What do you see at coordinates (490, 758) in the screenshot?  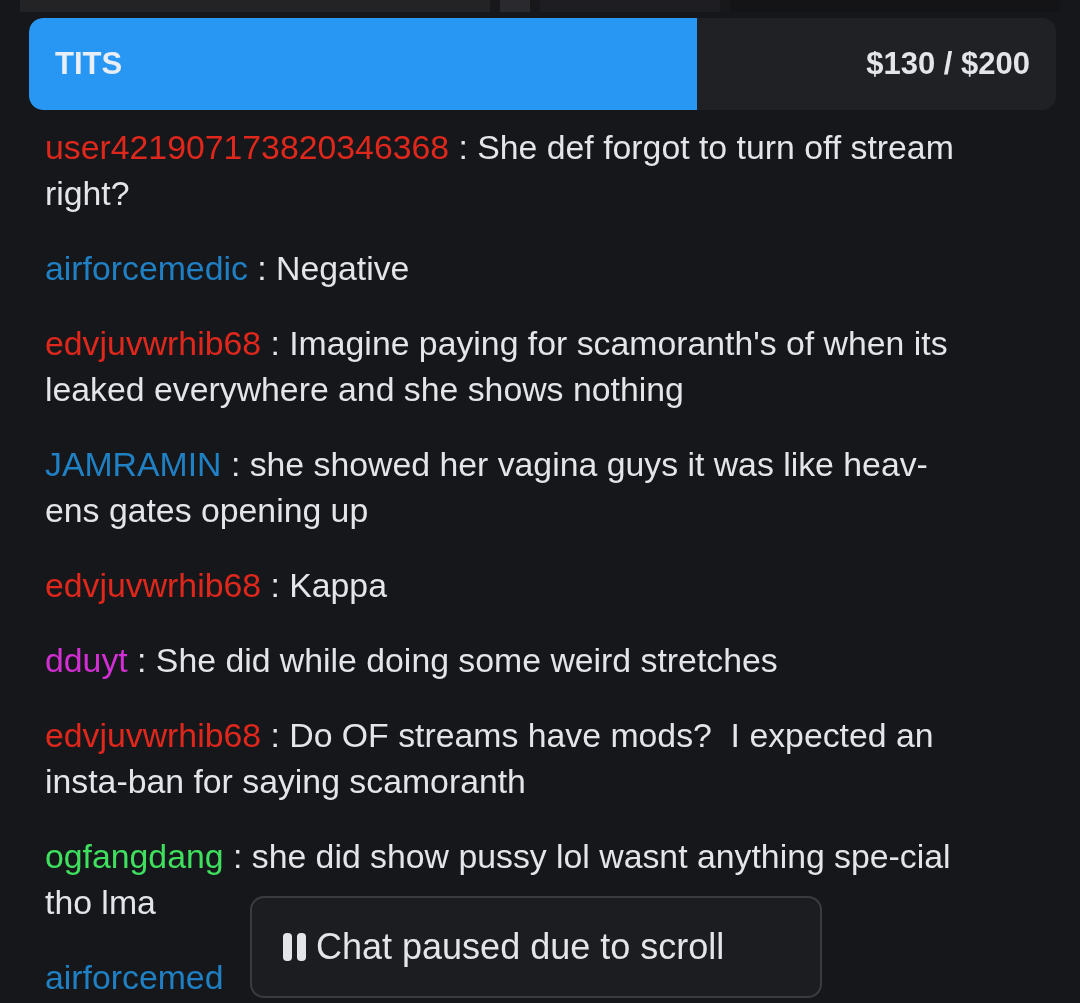 I see `chat-message: edvjuvwrhib68 : Do OF streams have mods? I expected an insta-ban for saying scamoranth` at bounding box center [490, 758].